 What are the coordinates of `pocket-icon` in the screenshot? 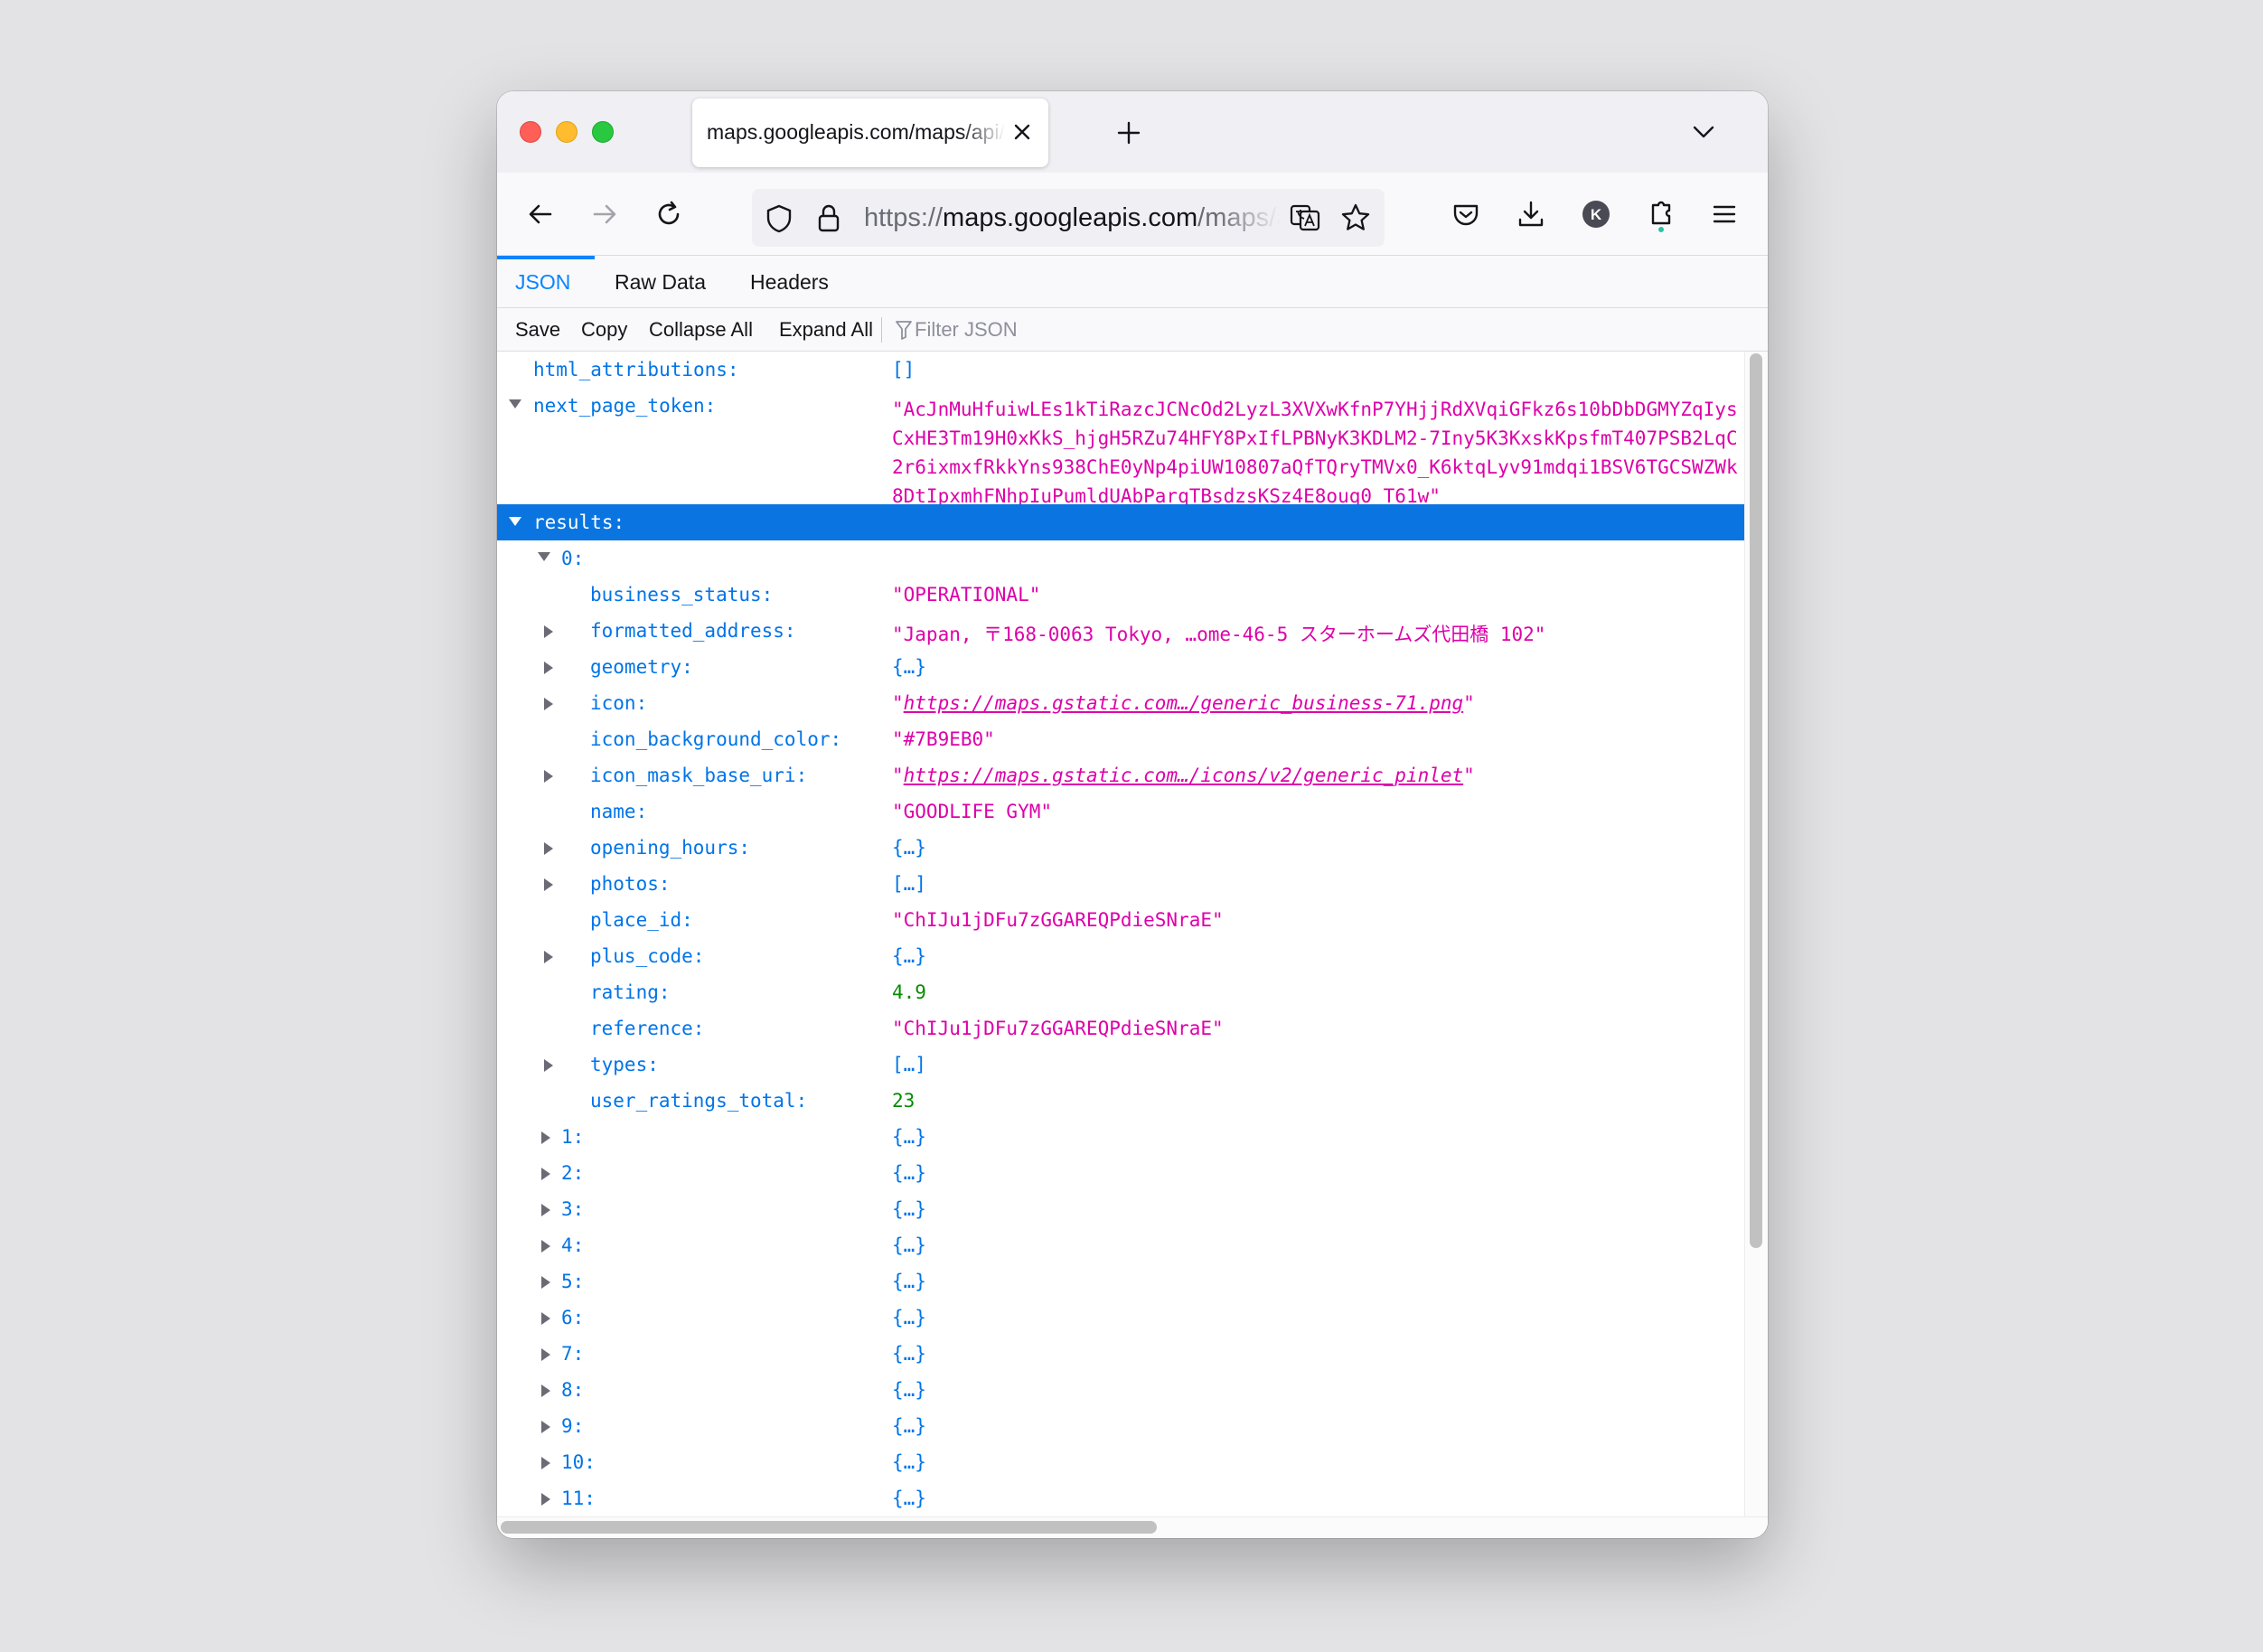 It's located at (1466, 214).